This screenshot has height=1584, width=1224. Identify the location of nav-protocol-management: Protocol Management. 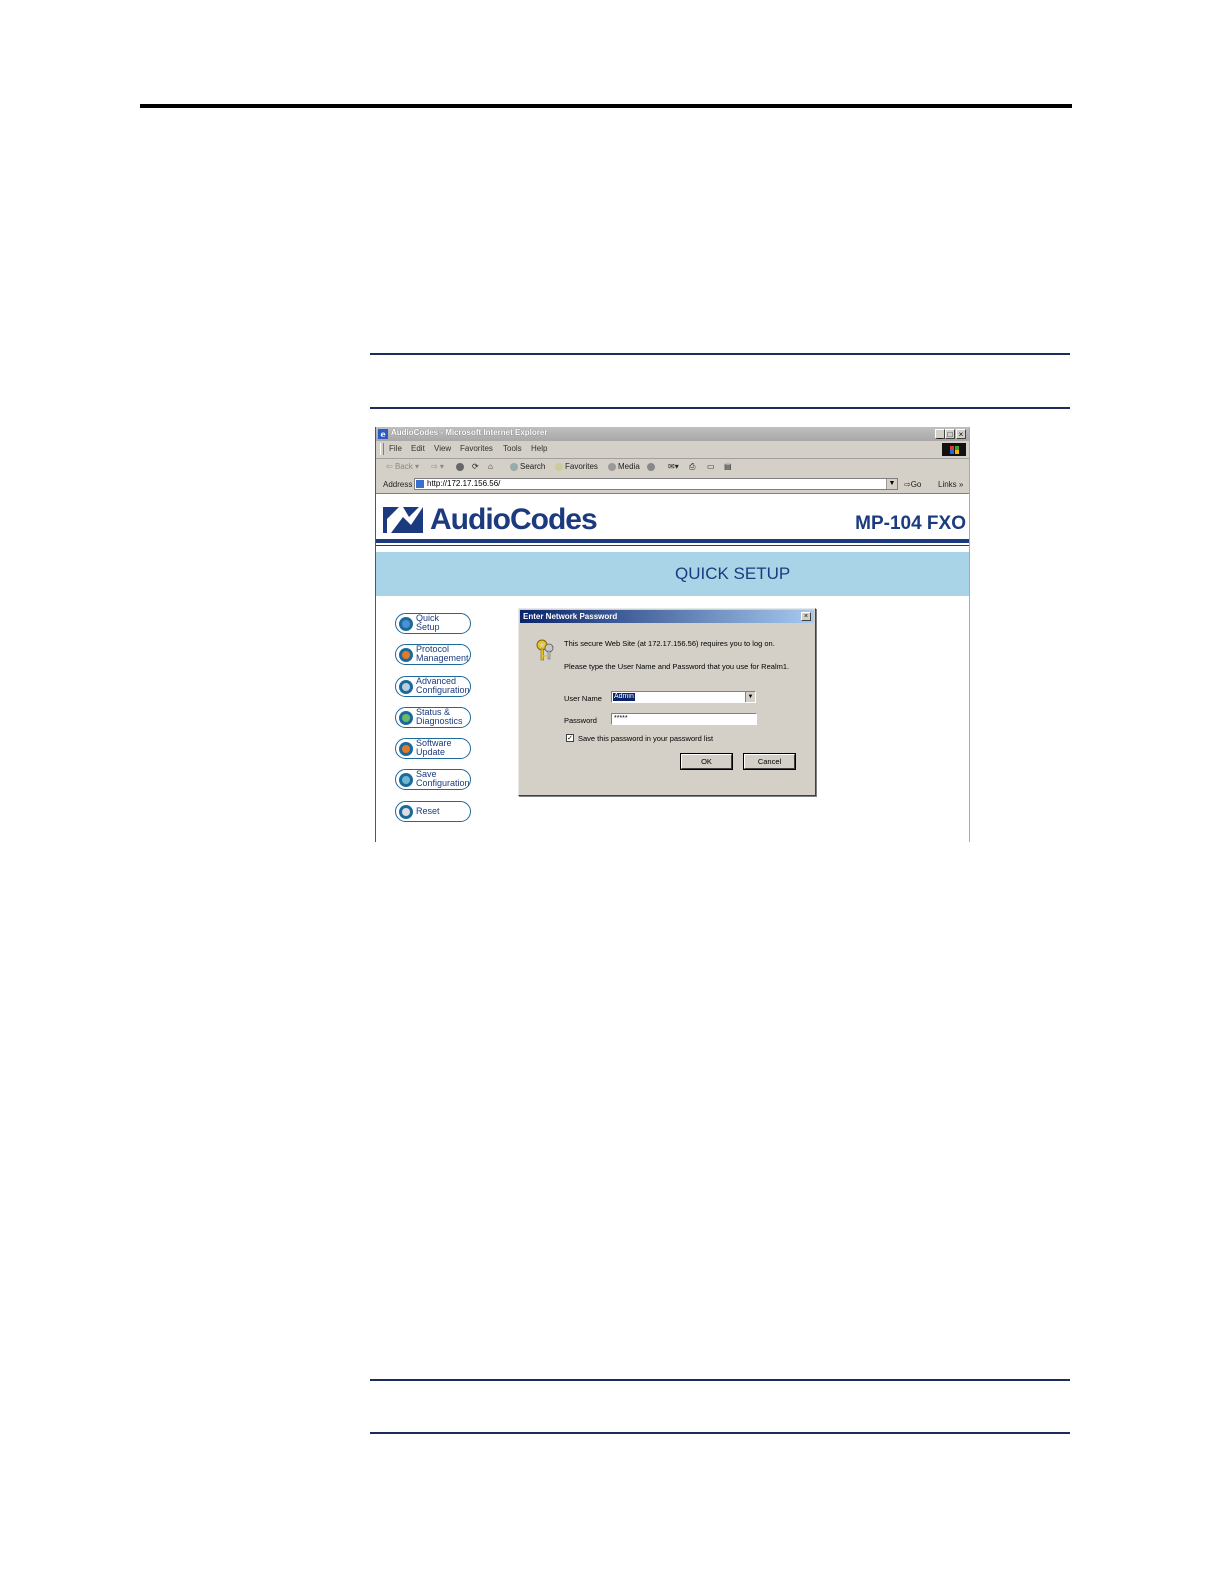
(433, 654).